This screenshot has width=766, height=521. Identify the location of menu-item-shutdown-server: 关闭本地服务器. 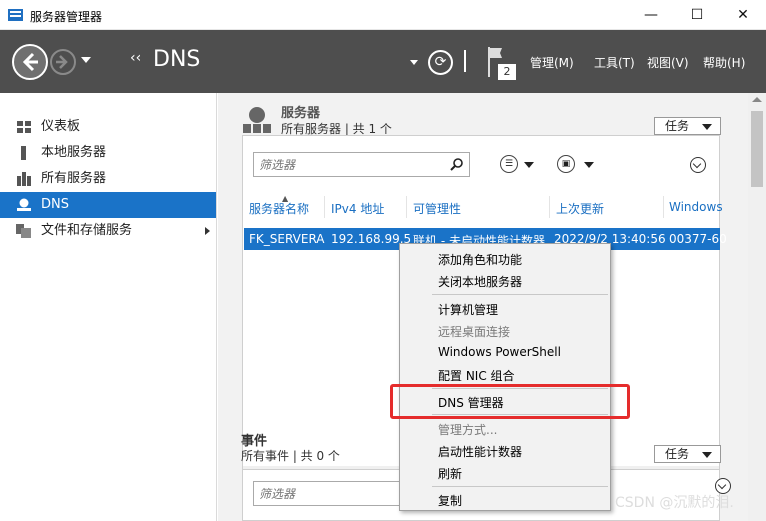
(480, 281).